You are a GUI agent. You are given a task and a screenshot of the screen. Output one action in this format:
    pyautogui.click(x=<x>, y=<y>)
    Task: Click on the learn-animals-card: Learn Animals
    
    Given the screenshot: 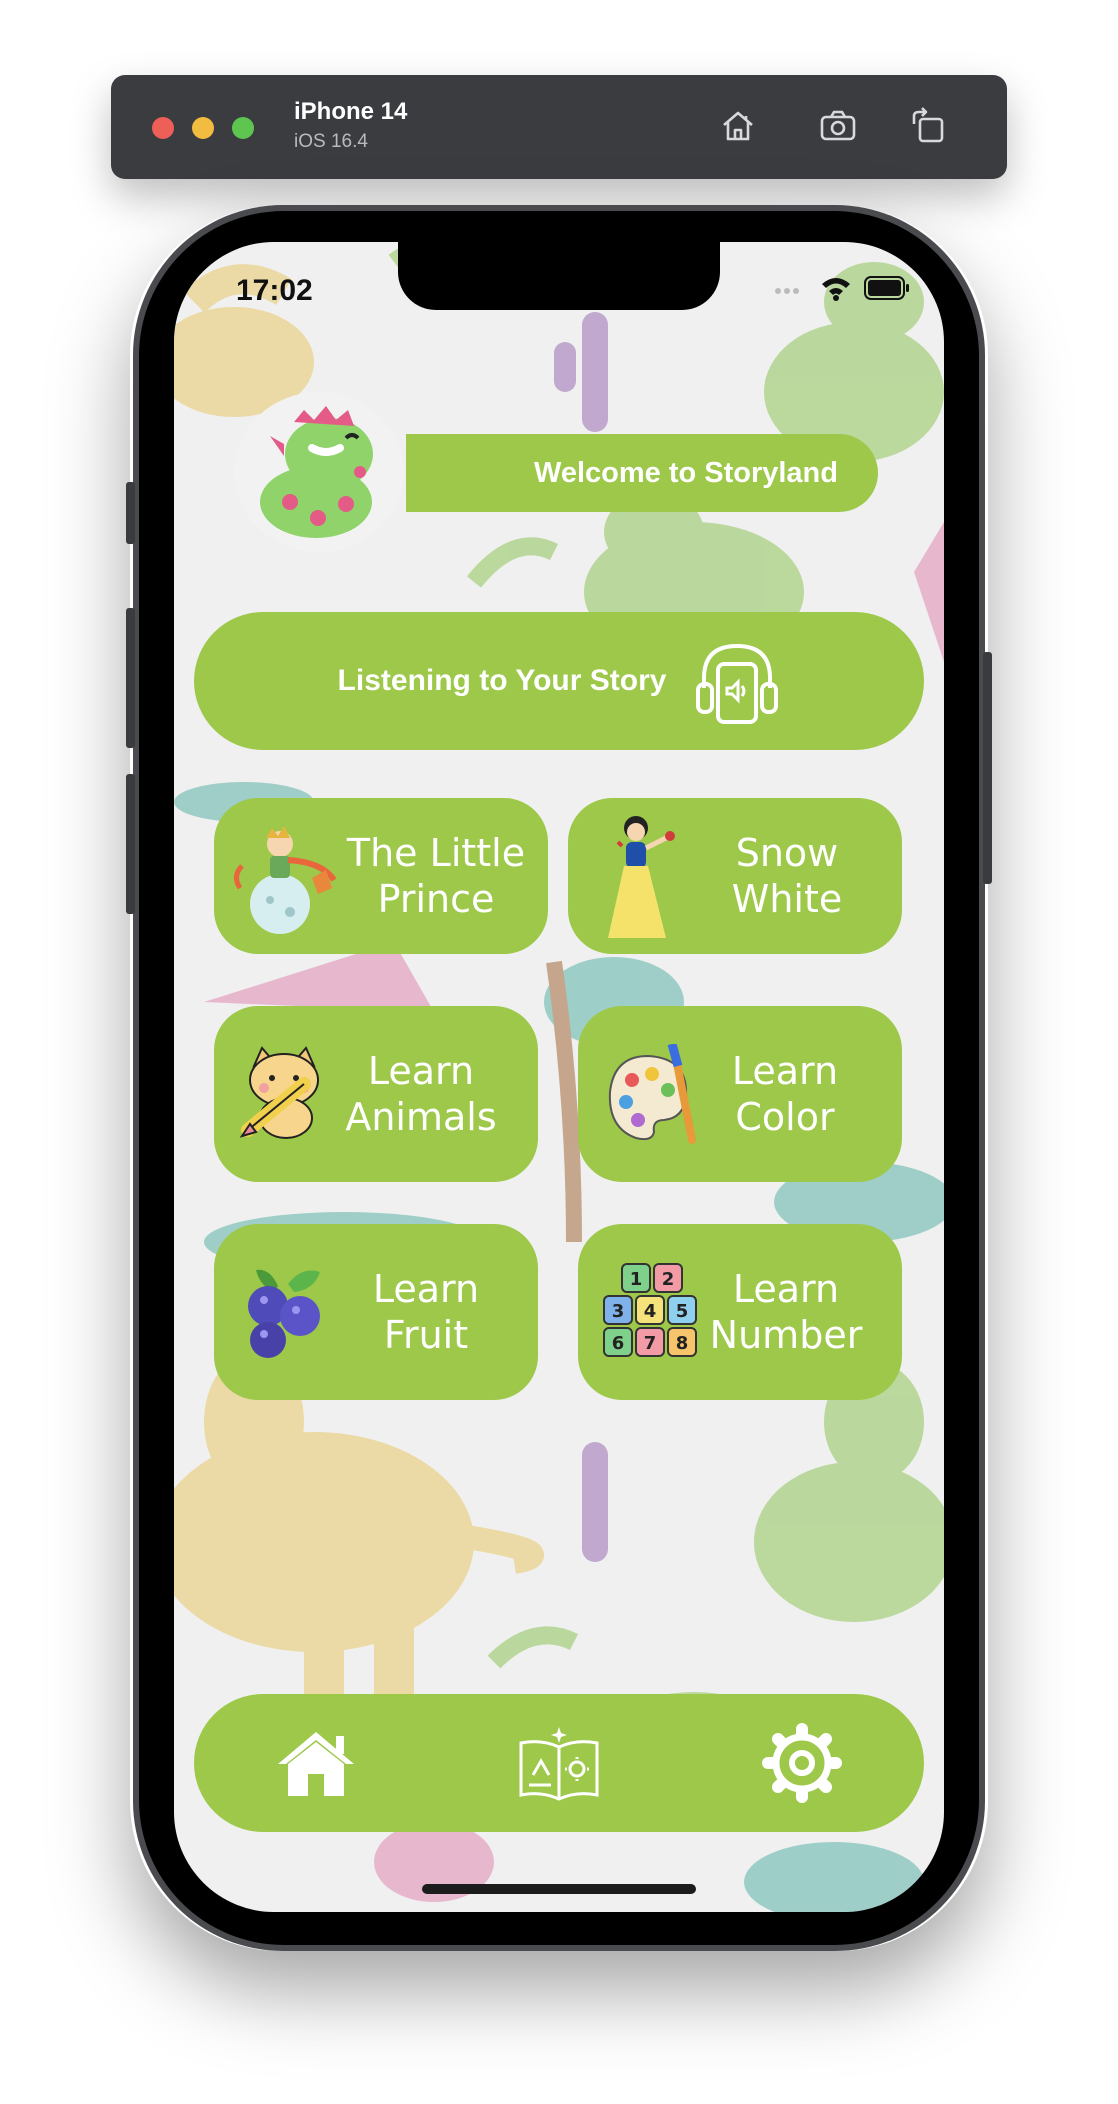 What is the action you would take?
    pyautogui.click(x=376, y=1094)
    